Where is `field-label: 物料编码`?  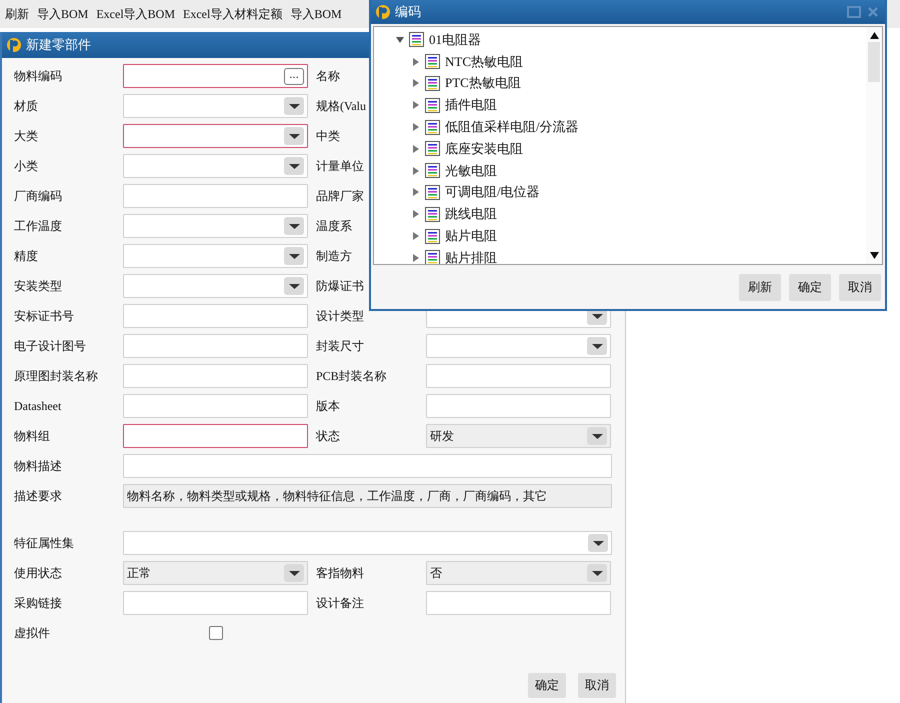
field-label: 物料编码 is located at coordinates (38, 75).